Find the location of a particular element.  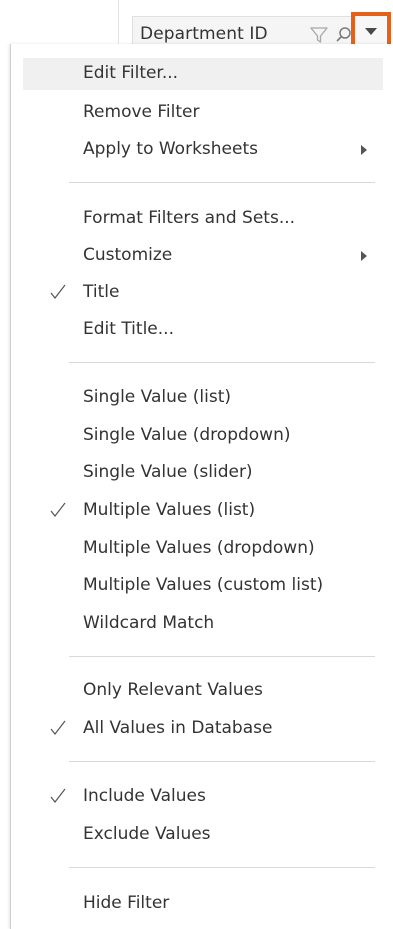

menu-item-label: Single Value (list) is located at coordinates (157, 397).